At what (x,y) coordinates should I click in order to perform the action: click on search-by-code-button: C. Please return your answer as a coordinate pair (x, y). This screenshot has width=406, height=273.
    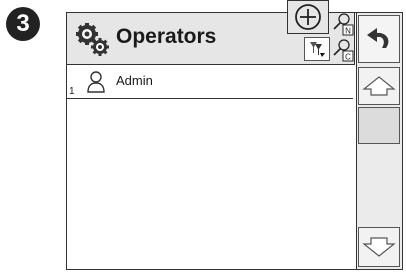
    Looking at the image, I should click on (343, 50).